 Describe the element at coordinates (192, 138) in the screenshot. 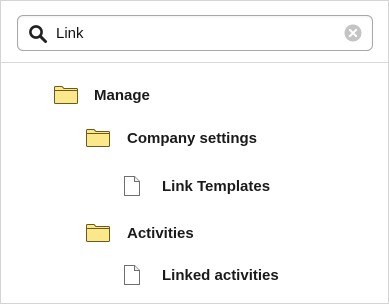

I see `tree-node-label: Company settings` at that location.